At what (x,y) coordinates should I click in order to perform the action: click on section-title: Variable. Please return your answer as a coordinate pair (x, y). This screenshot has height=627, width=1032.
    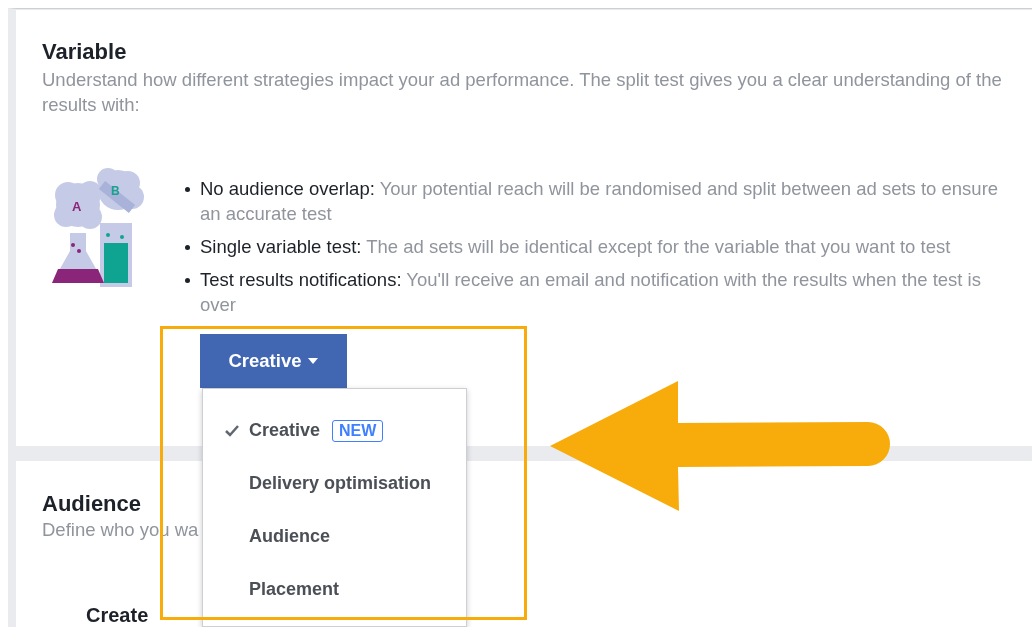
    Looking at the image, I should click on (85, 52).